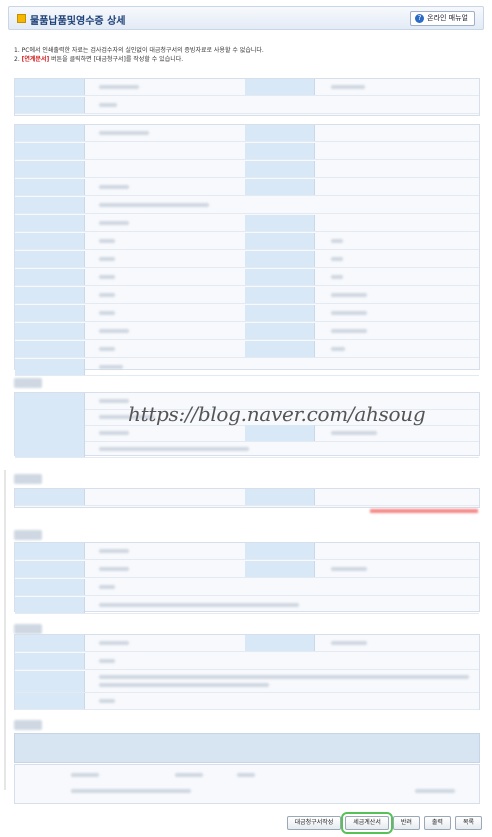 This screenshot has height=837, width=492. I want to click on summary-panel, so click(247, 97).